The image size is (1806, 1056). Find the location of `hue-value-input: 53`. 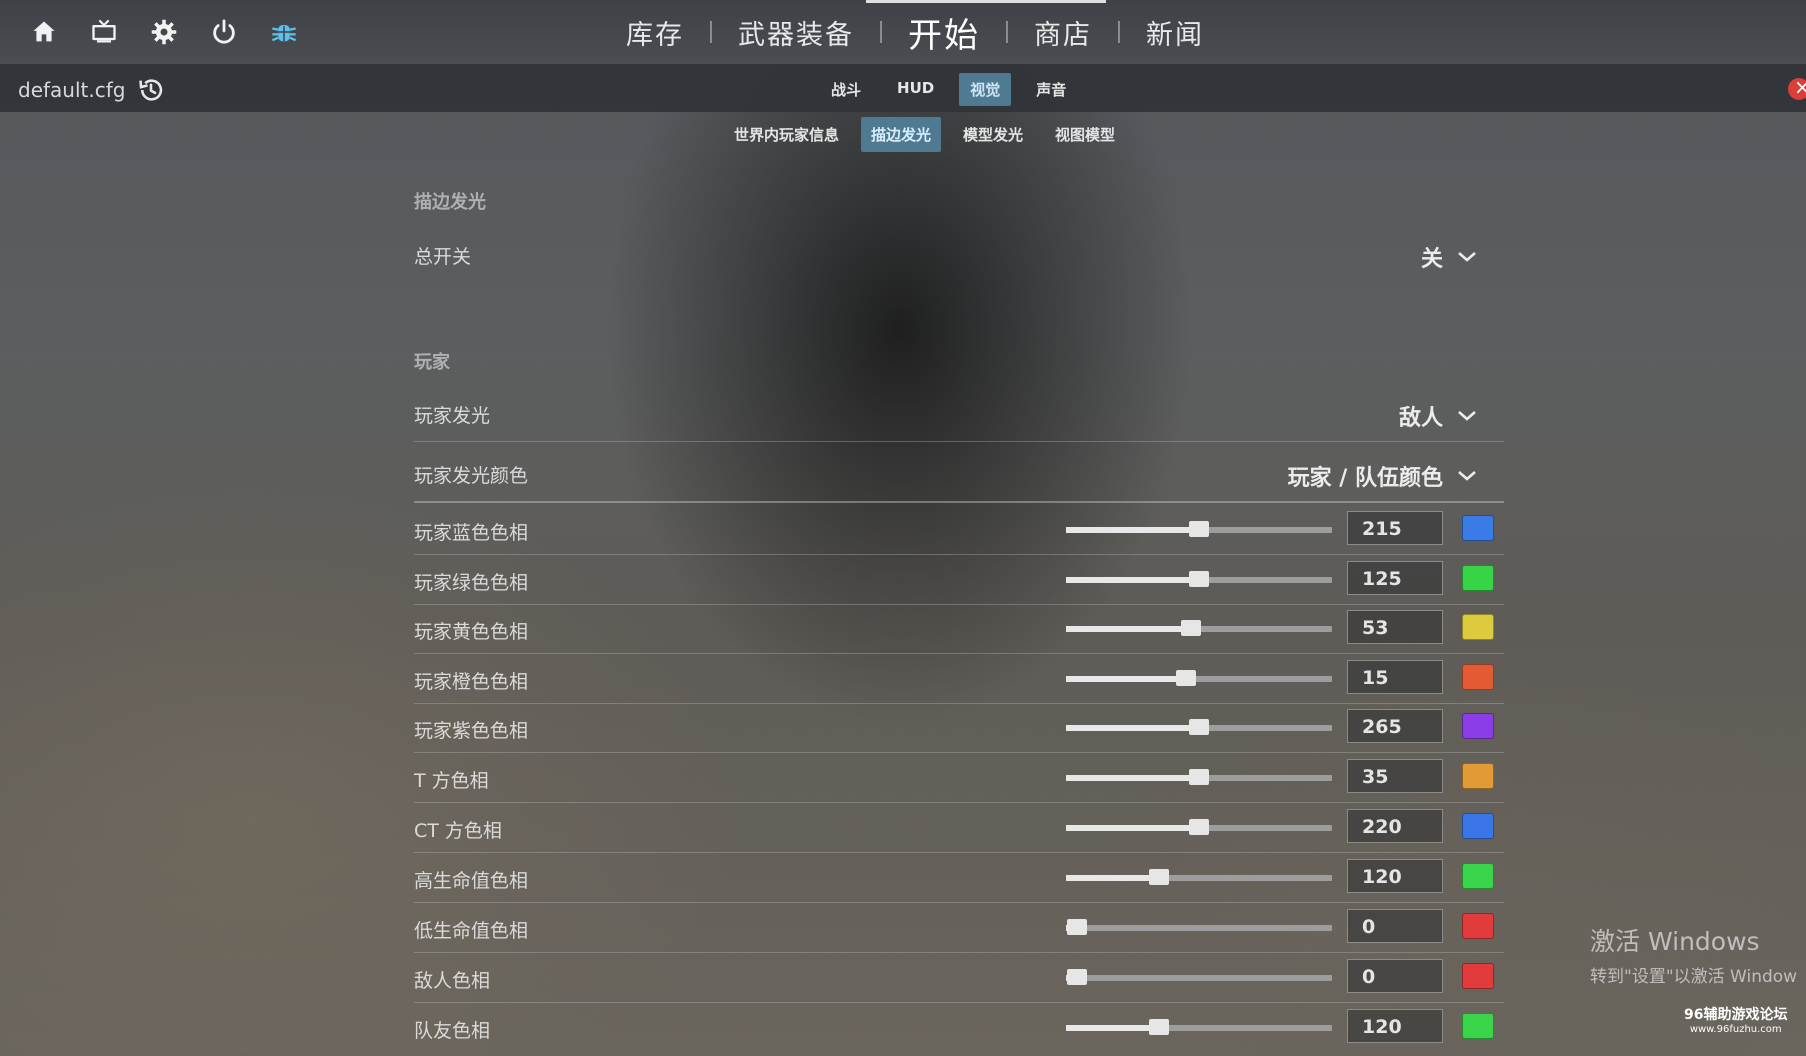

hue-value-input: 53 is located at coordinates (1395, 627).